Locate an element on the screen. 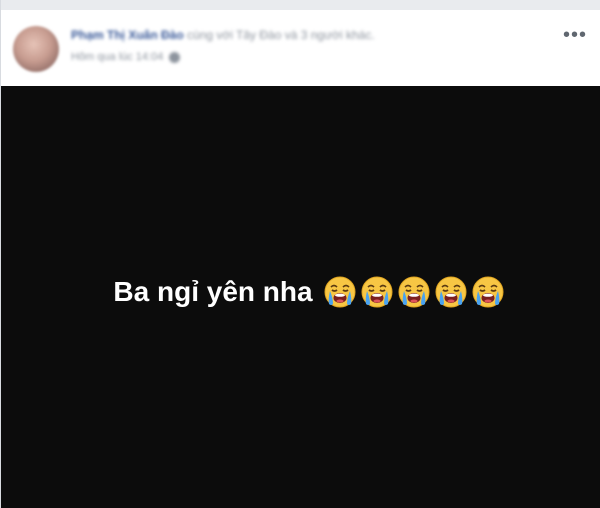 This screenshot has height=508, width=600. post-time-line: Hôm qua lúc 14:04 is located at coordinates (306, 57).